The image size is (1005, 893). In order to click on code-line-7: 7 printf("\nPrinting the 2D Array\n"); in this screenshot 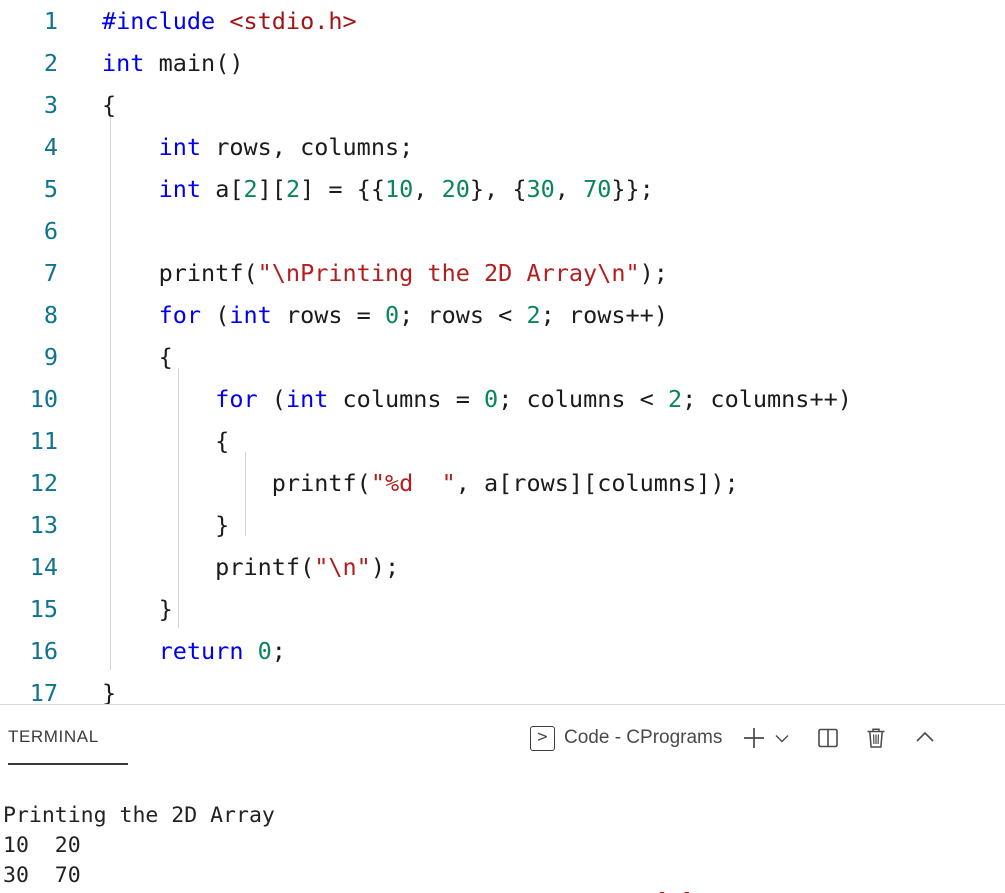, I will do `click(502, 273)`.